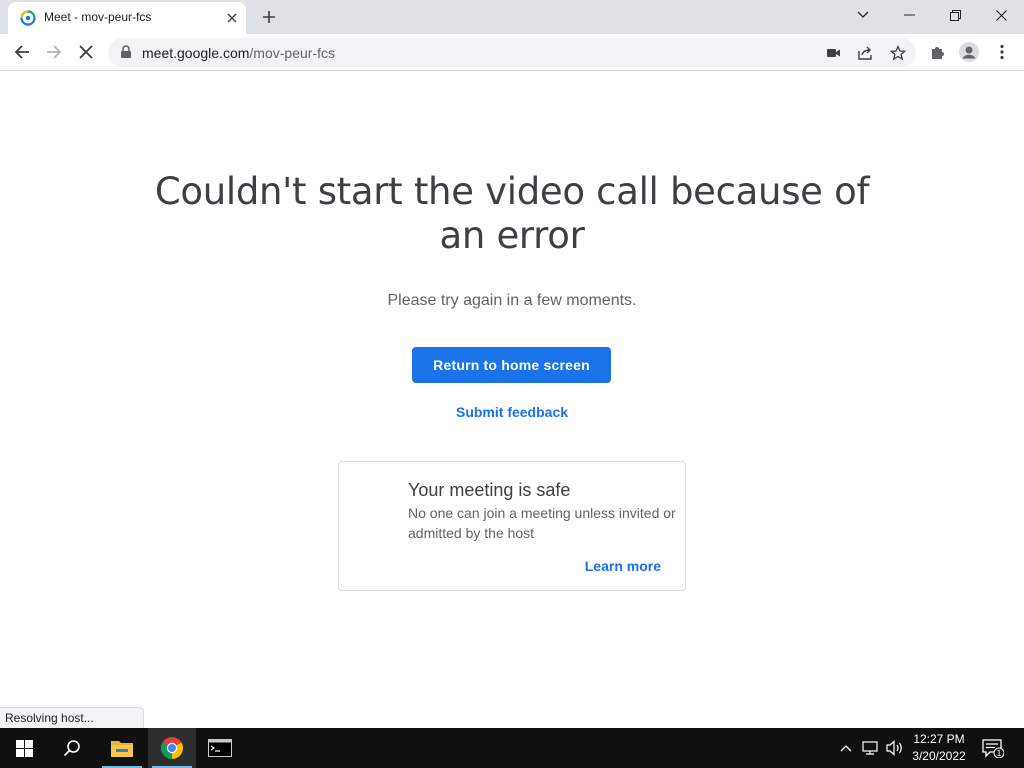 This screenshot has height=768, width=1024. What do you see at coordinates (220, 748) in the screenshot?
I see `terminal-icon` at bounding box center [220, 748].